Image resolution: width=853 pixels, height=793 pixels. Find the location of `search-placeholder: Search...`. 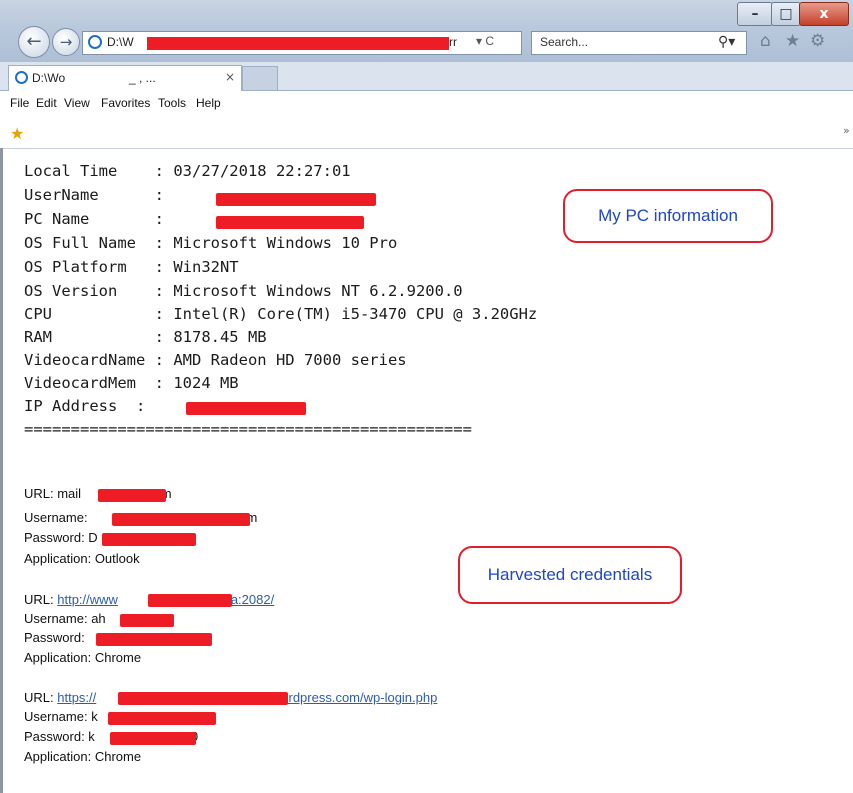

search-placeholder: Search... is located at coordinates (564, 42).